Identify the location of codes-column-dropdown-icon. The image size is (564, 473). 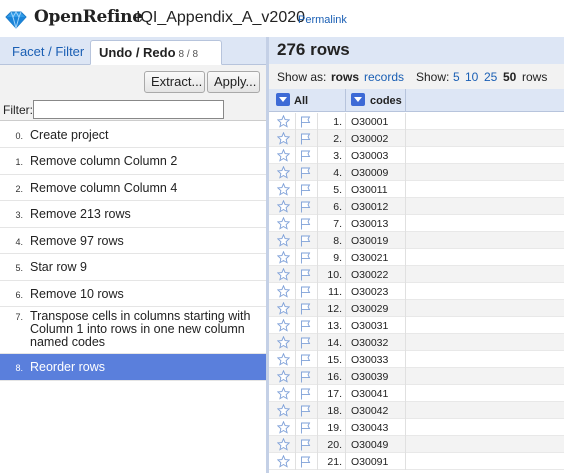
(358, 99).